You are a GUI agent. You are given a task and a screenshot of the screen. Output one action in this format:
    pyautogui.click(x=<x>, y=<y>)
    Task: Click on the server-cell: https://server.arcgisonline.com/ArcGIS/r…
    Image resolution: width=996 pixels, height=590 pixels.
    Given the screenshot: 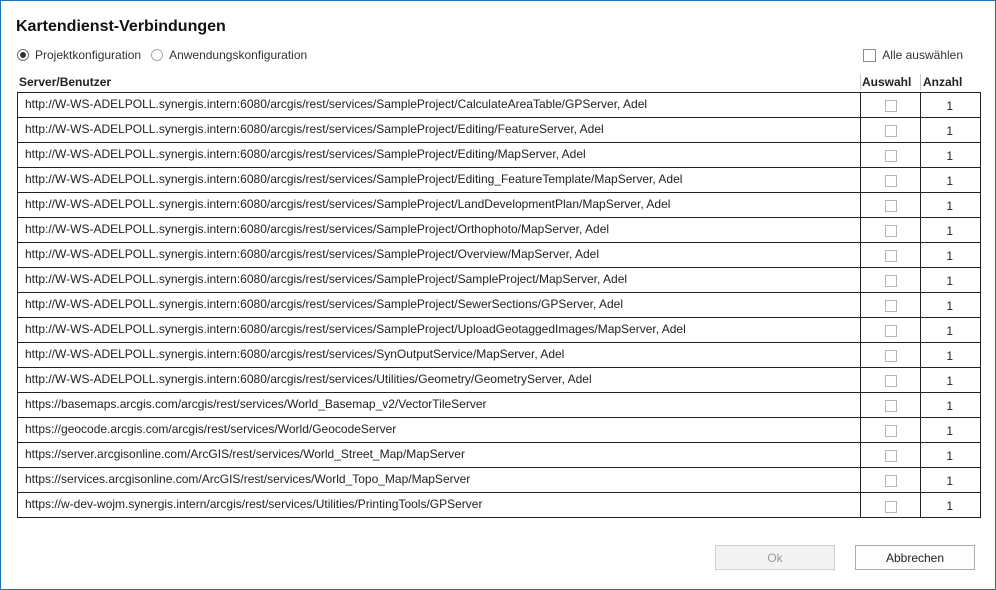 What is the action you would take?
    pyautogui.click(x=439, y=455)
    